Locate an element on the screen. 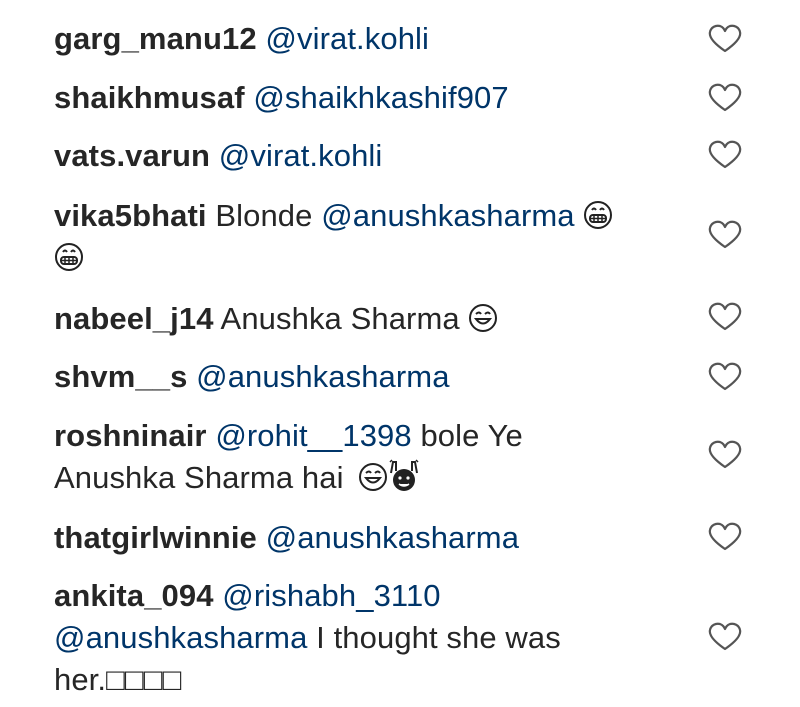 Image resolution: width=800 pixels, height=707 pixels. comment-item: vats.varun @virat.kohli is located at coordinates (379, 156).